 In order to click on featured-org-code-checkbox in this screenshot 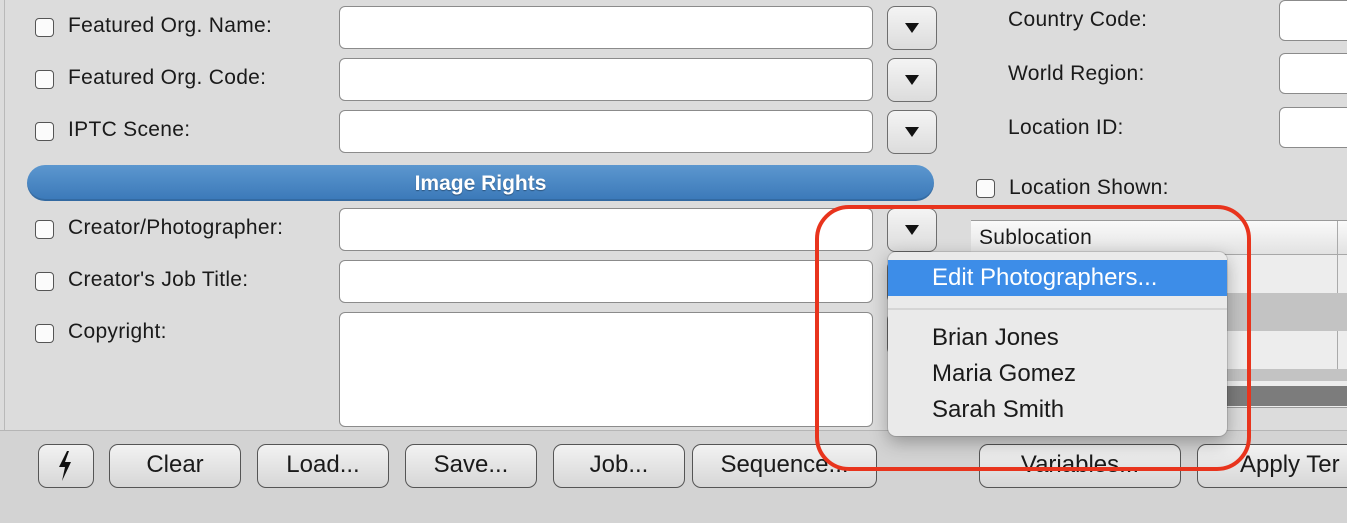, I will do `click(44, 79)`.